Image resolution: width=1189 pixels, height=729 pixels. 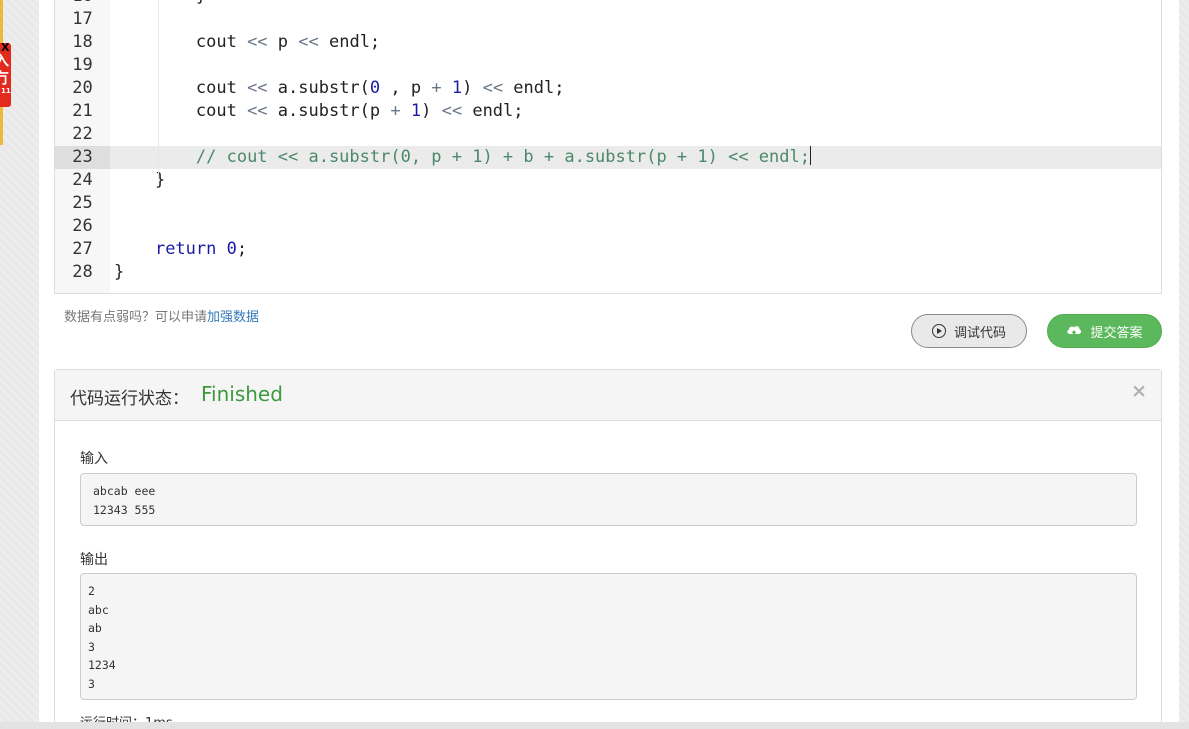 I want to click on input-line: abcab eee, so click(x=124, y=491).